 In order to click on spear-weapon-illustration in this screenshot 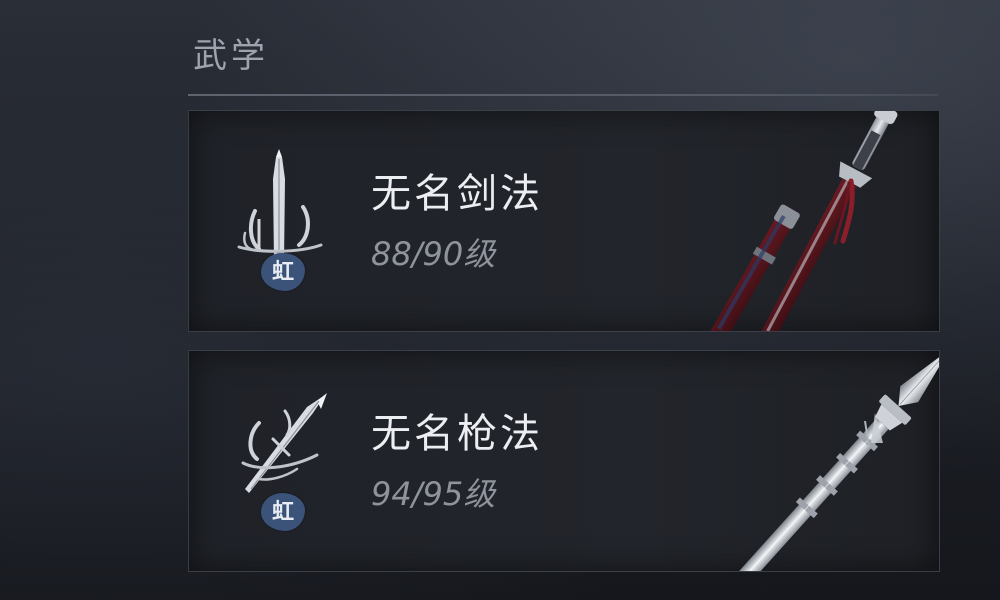, I will do `click(834, 461)`.